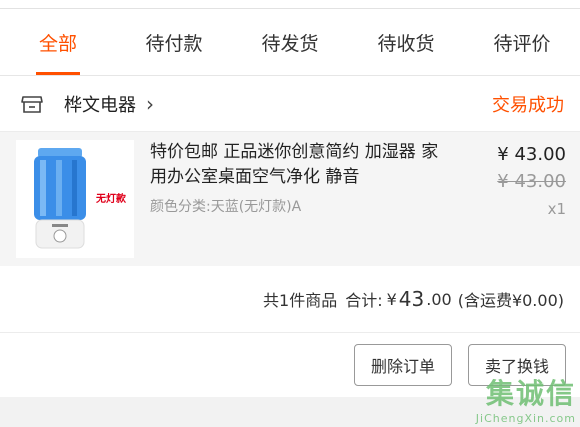  What do you see at coordinates (100, 104) in the screenshot?
I see `shop-name: 桦文电器` at bounding box center [100, 104].